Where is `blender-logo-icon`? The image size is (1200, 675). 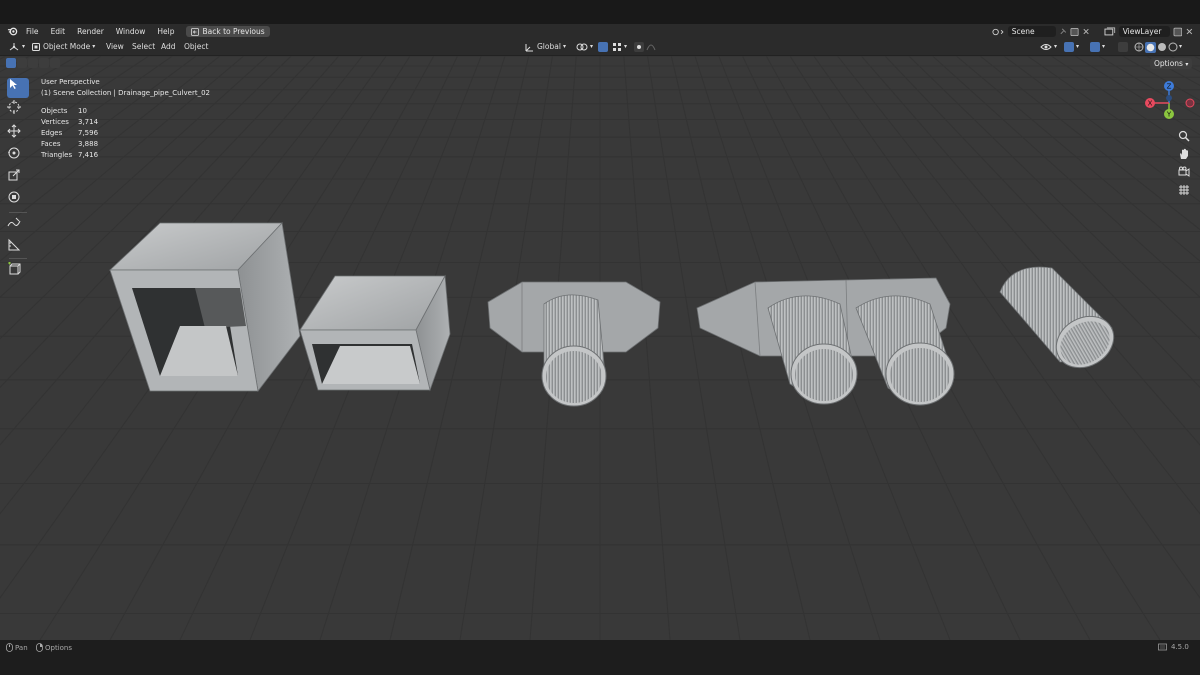 blender-logo-icon is located at coordinates (12, 31).